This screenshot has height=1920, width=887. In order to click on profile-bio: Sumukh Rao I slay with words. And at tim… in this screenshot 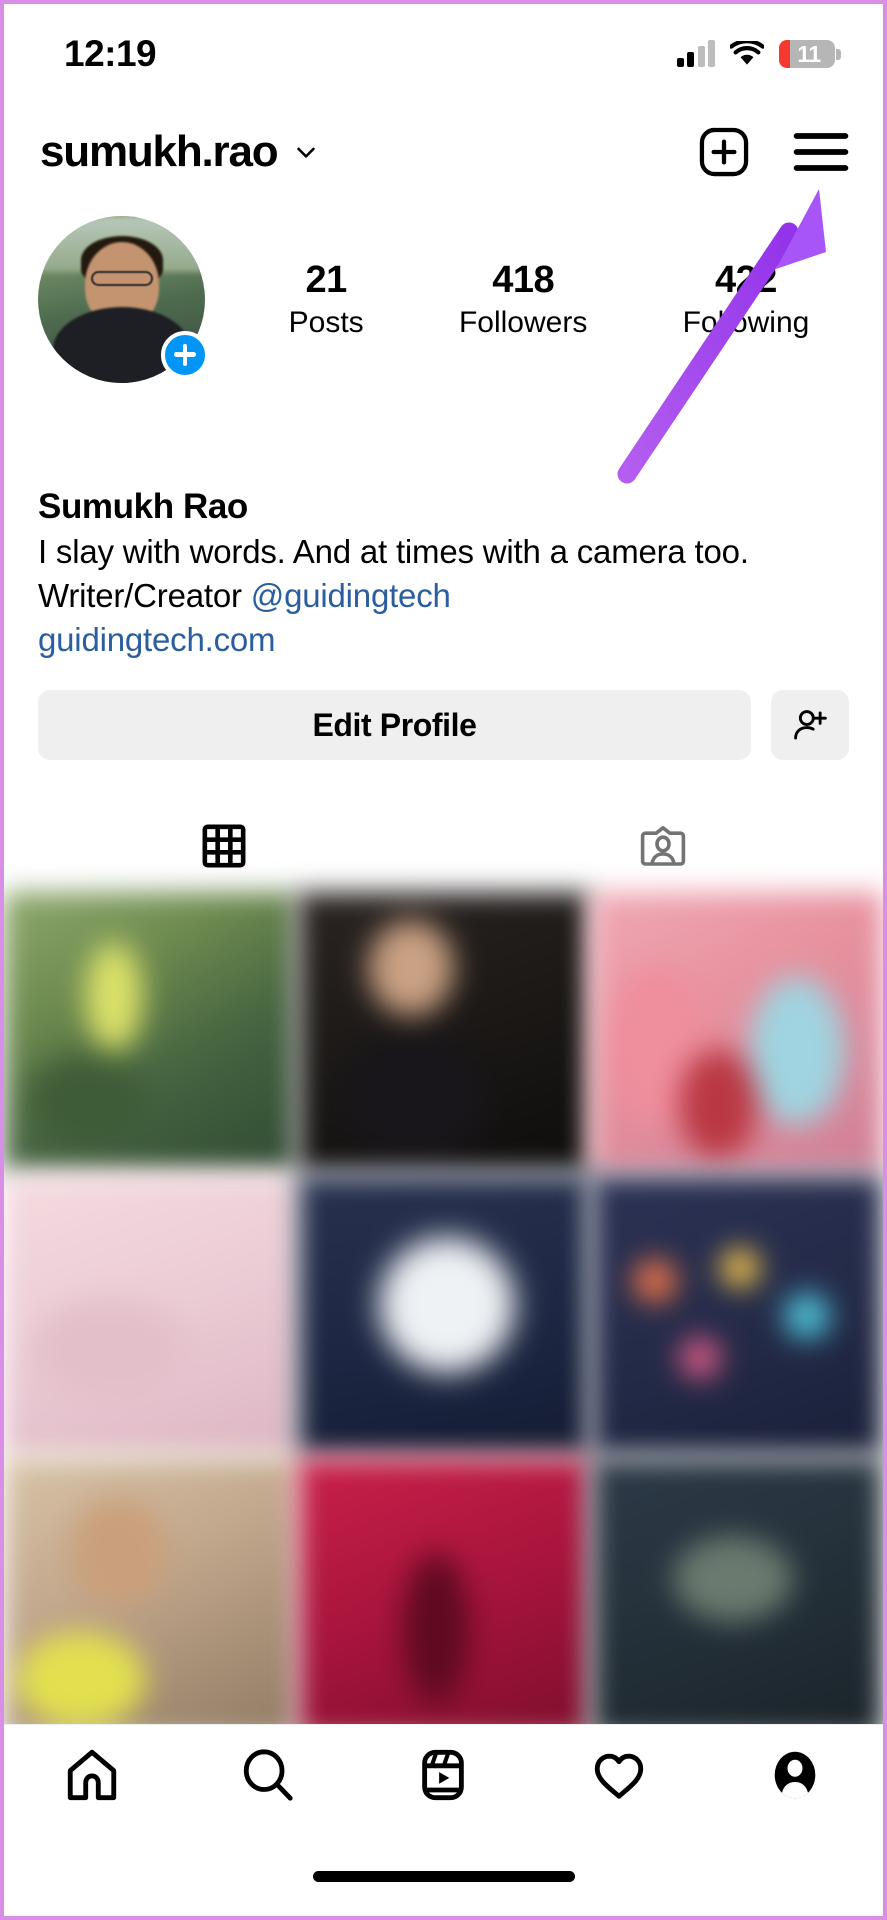, I will do `click(443, 573)`.